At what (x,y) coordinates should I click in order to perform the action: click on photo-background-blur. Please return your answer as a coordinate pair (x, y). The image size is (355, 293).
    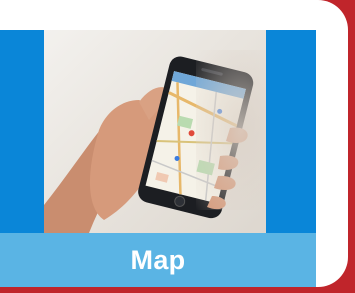
    Looking at the image, I should click on (231, 130).